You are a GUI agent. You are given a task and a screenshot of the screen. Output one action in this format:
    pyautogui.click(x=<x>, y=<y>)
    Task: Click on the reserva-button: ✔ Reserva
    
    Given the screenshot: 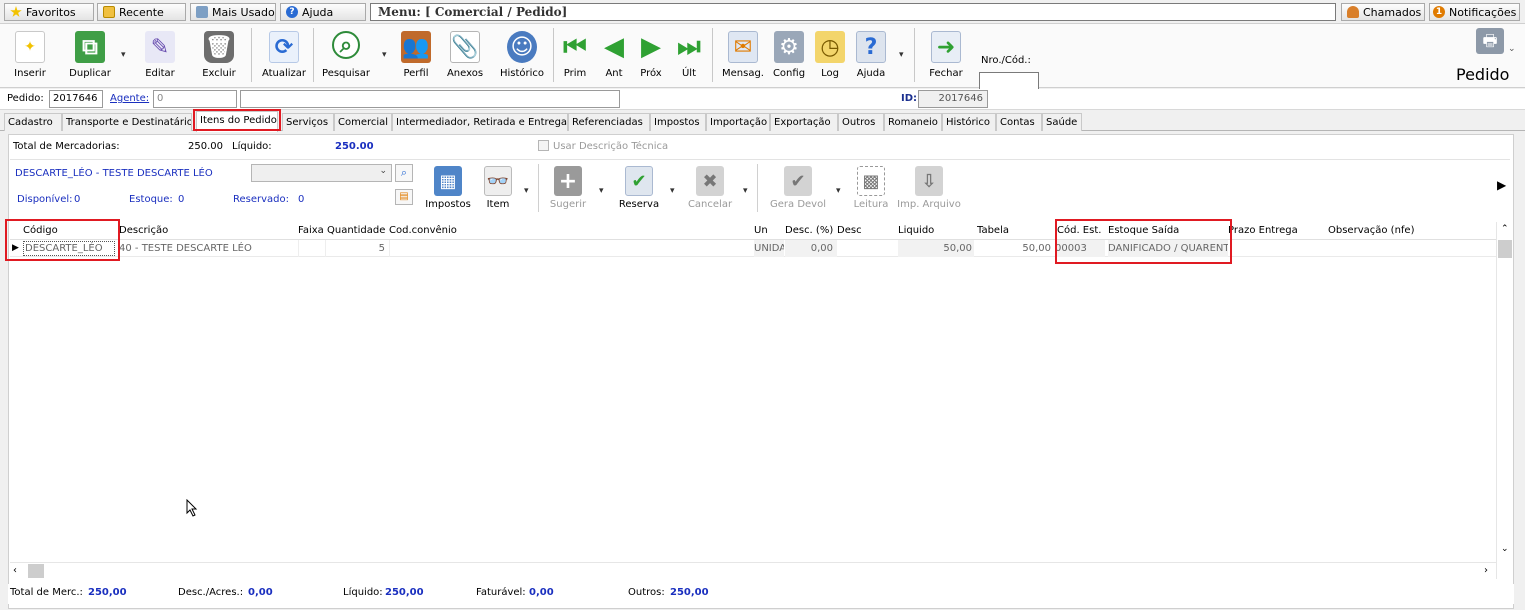 What is the action you would take?
    pyautogui.click(x=639, y=188)
    